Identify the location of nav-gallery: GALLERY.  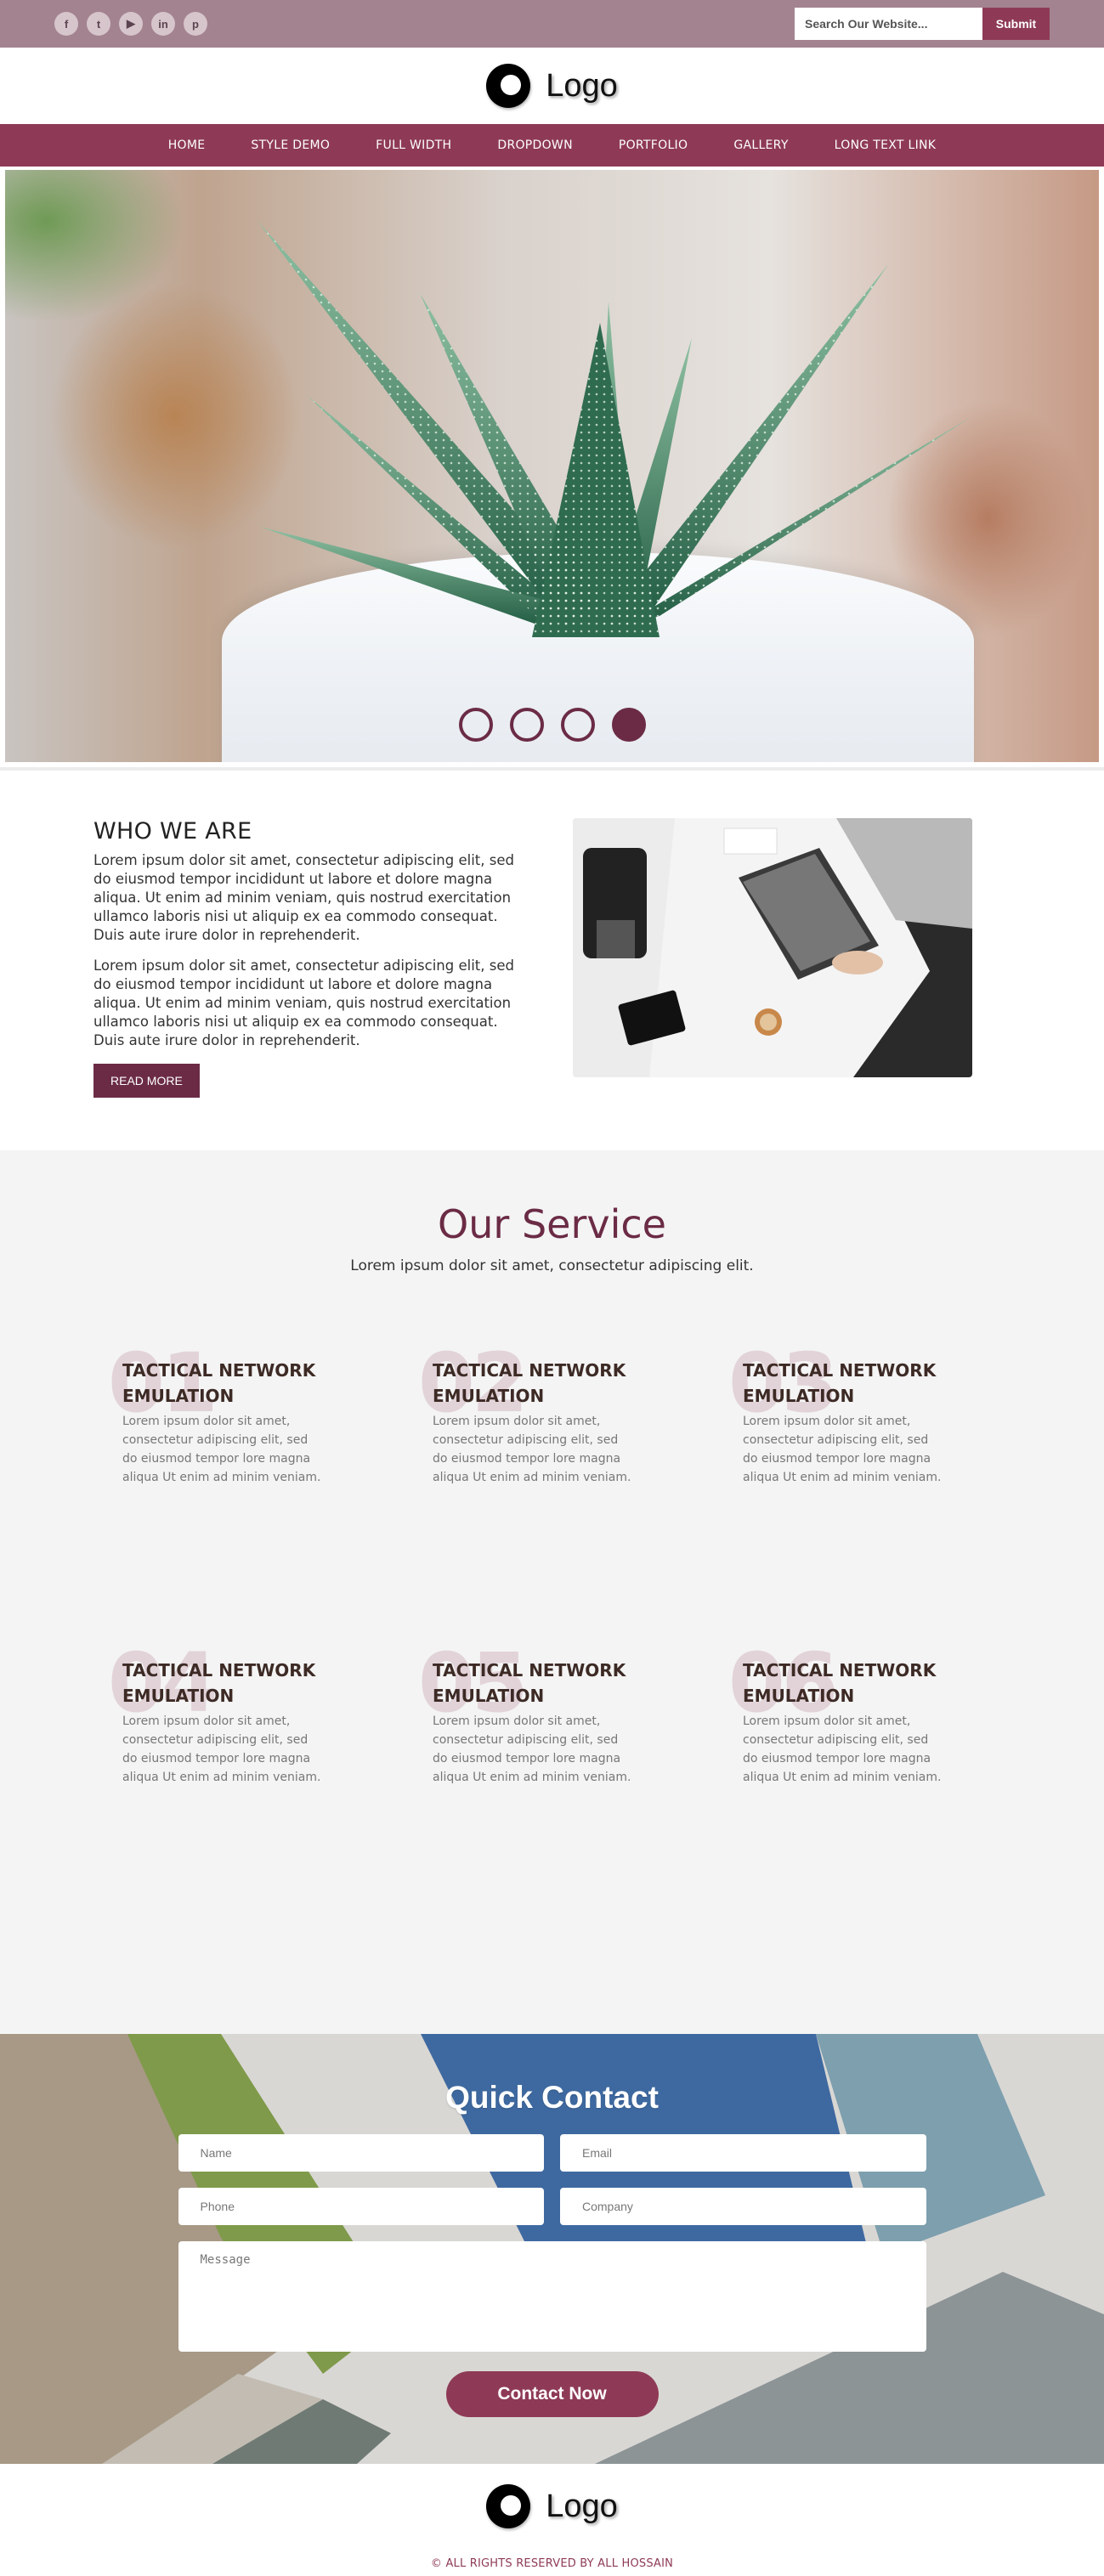
(760, 145).